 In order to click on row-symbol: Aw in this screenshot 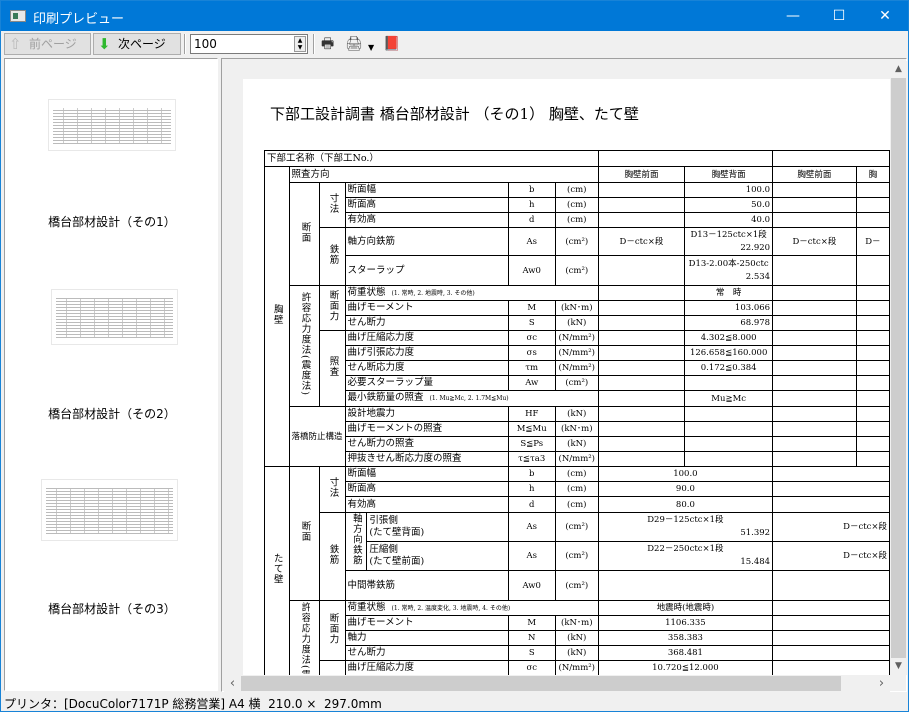, I will do `click(531, 383)`.